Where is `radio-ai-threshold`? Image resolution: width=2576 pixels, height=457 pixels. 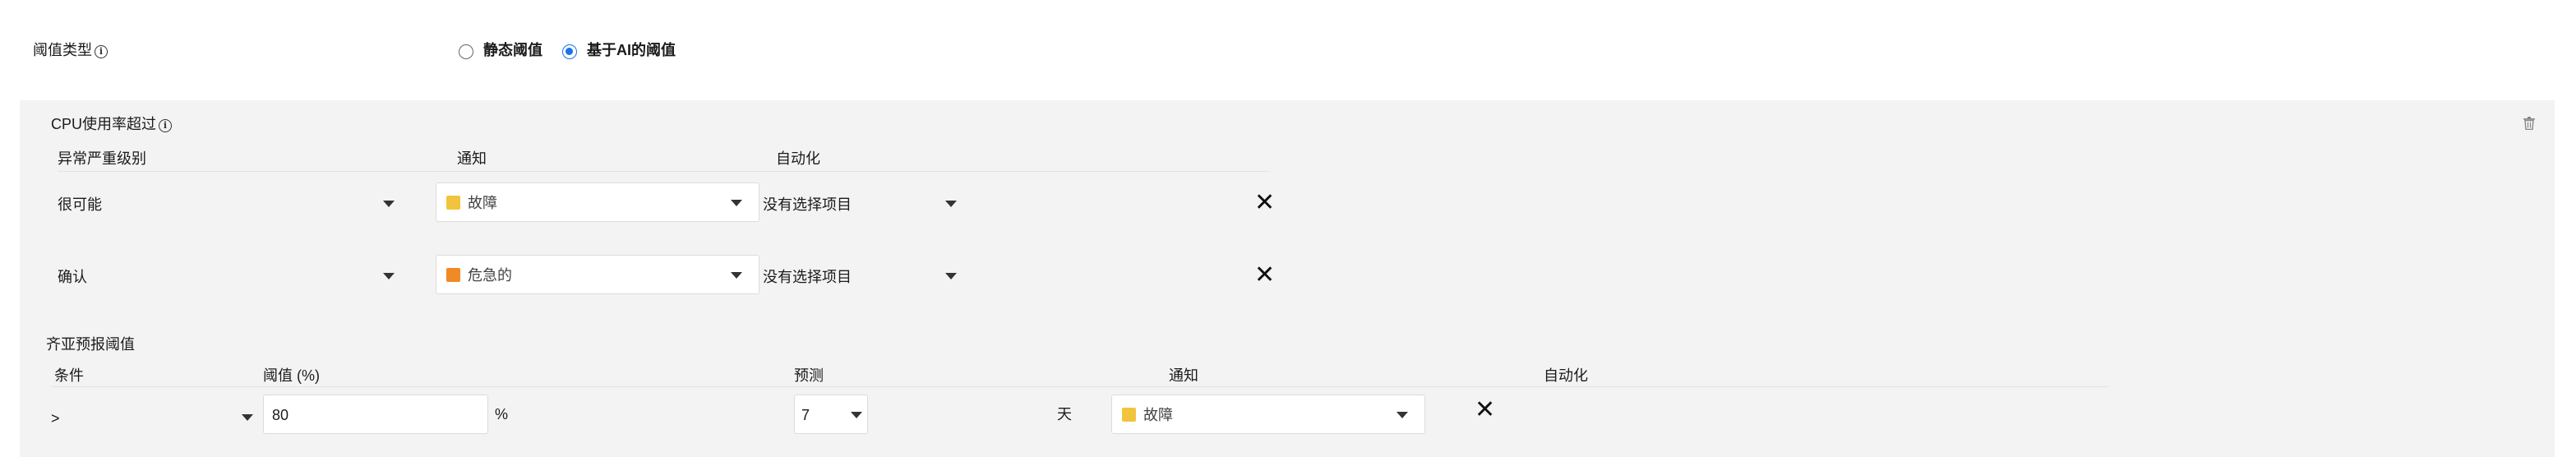 radio-ai-threshold is located at coordinates (569, 51).